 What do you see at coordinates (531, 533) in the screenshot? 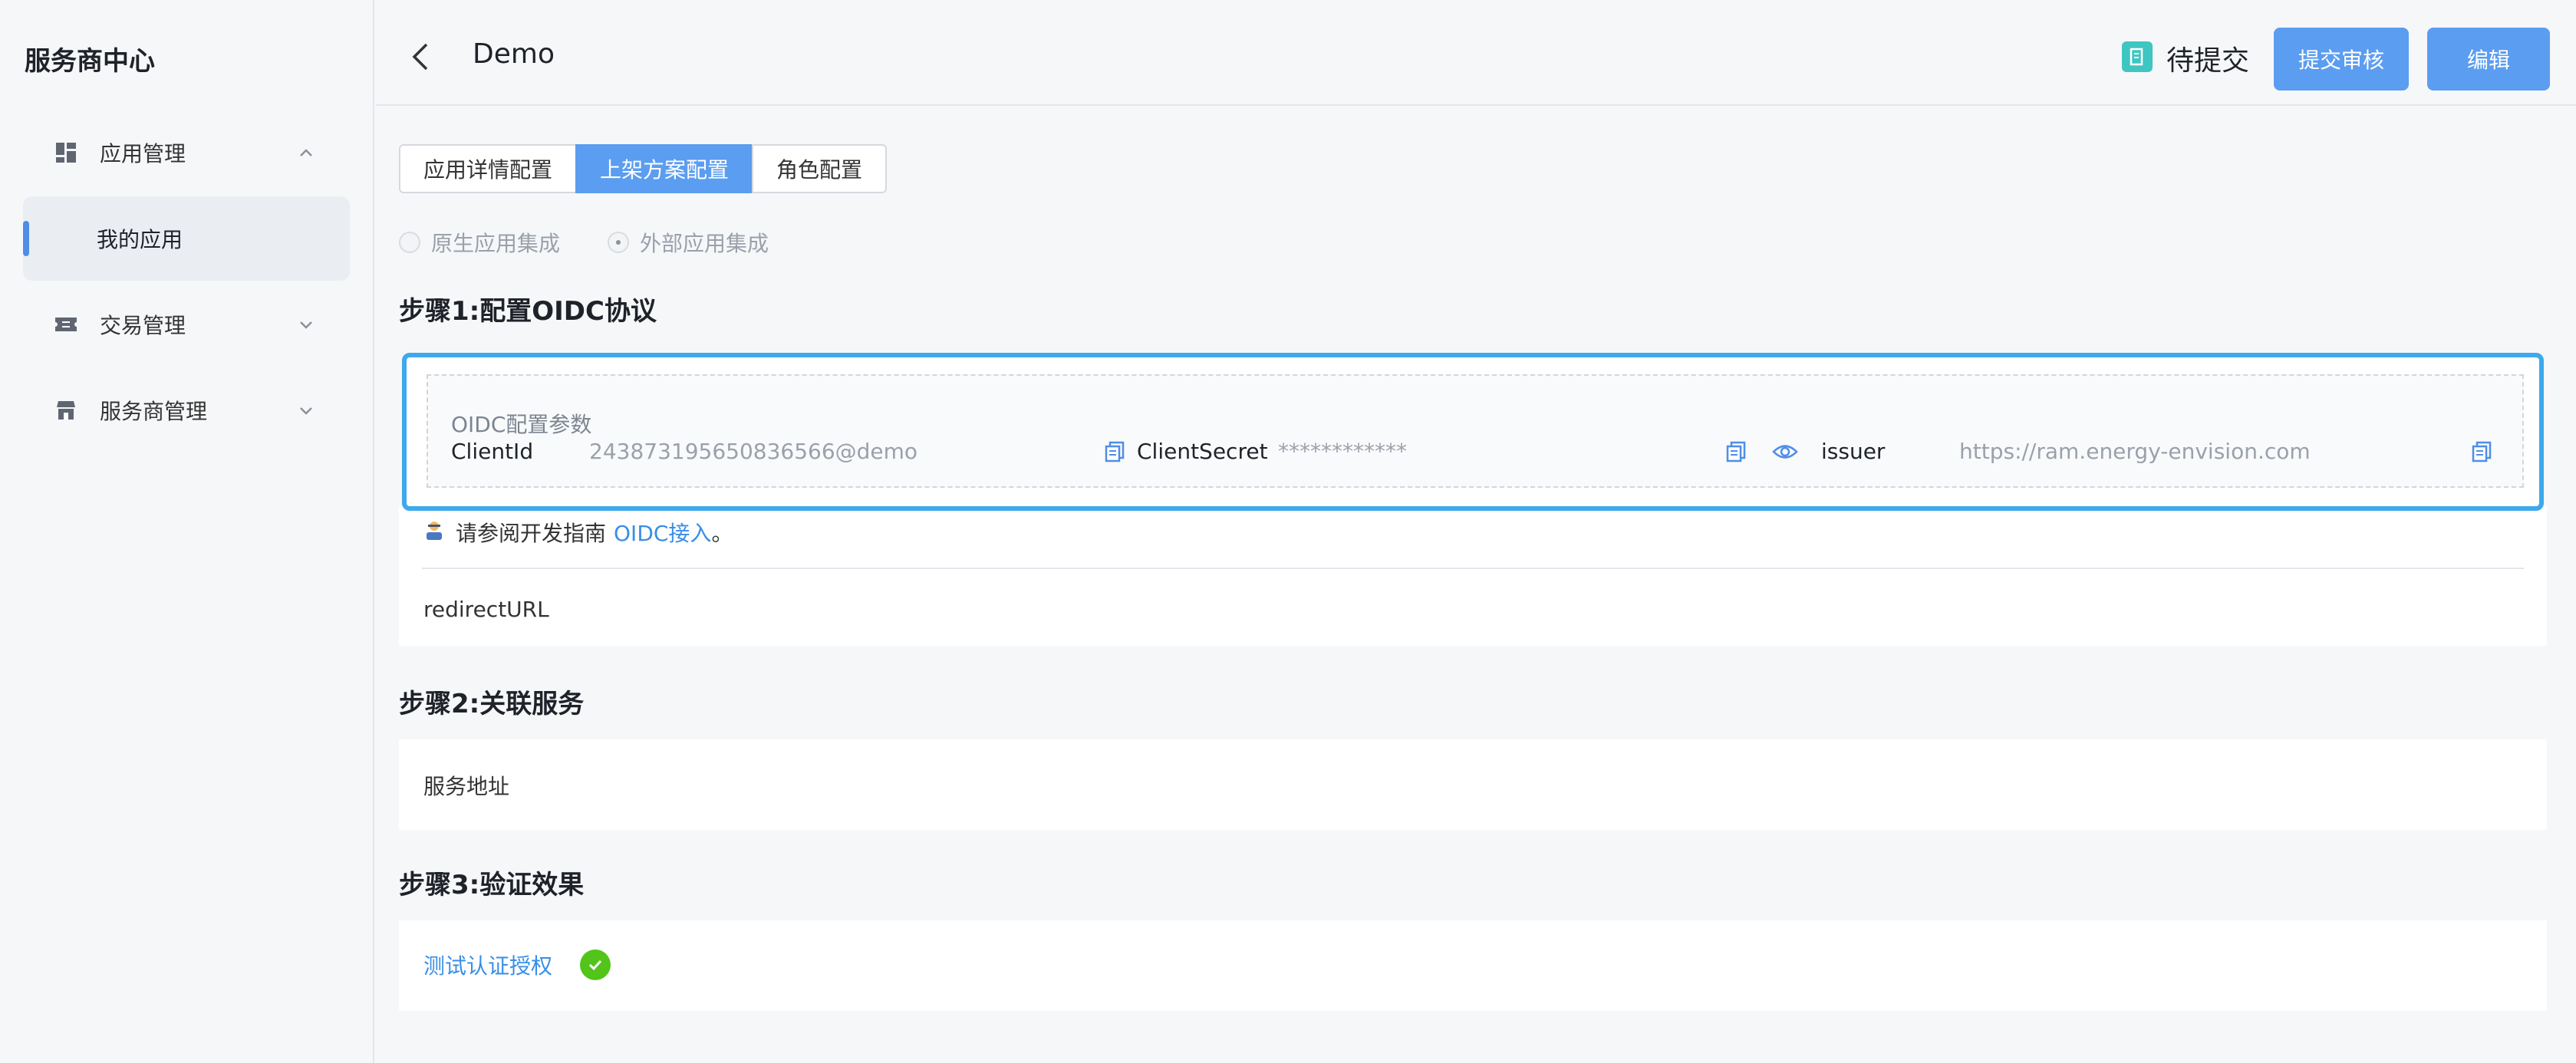
I see `hint-text: 请参阅开发指南` at bounding box center [531, 533].